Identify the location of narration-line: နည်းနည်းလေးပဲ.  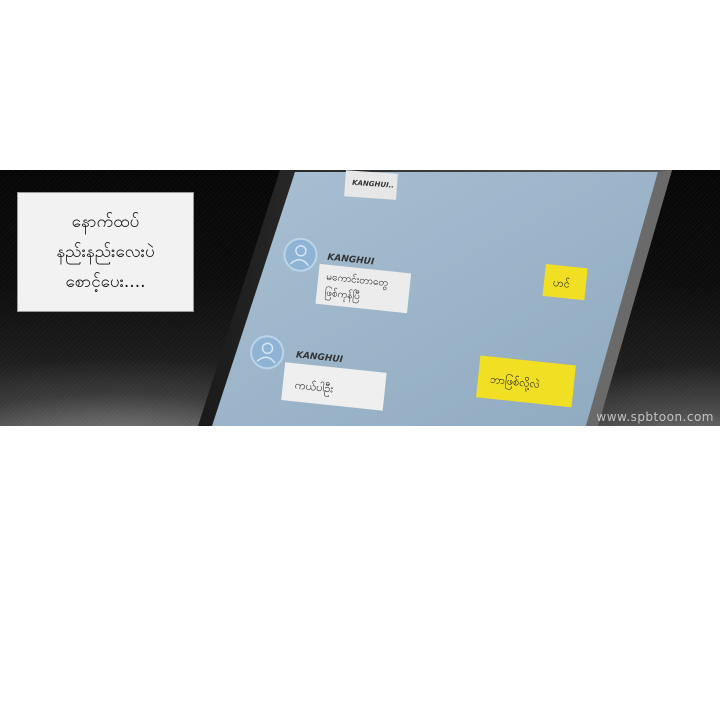
(105, 252).